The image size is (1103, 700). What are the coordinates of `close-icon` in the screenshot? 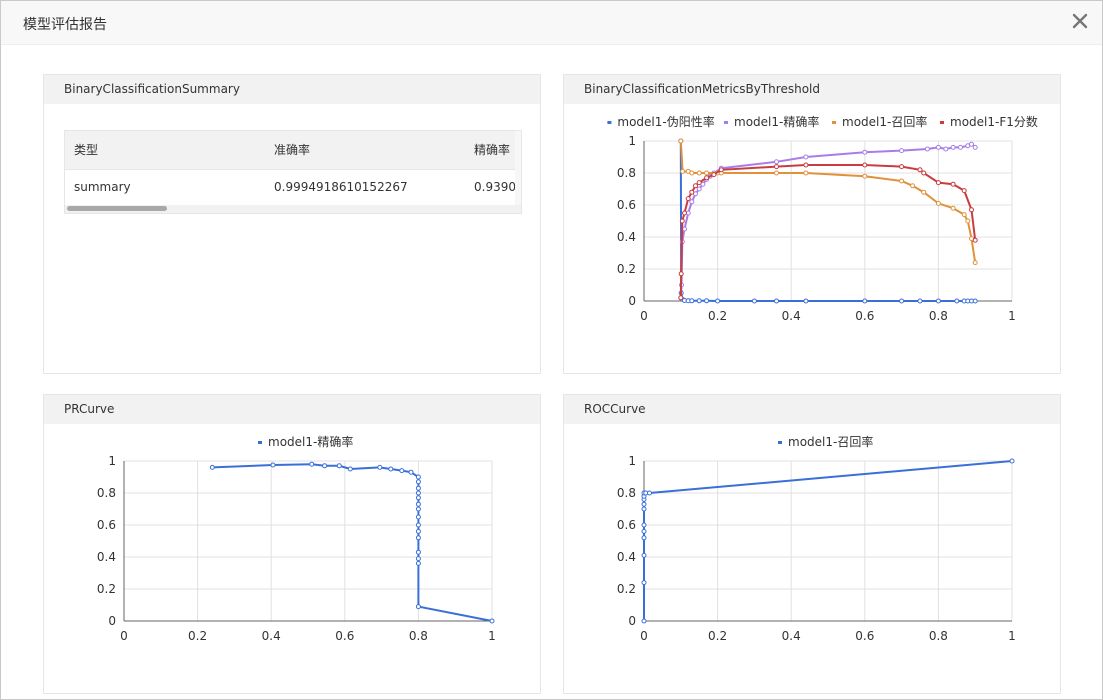 It's located at (1080, 21).